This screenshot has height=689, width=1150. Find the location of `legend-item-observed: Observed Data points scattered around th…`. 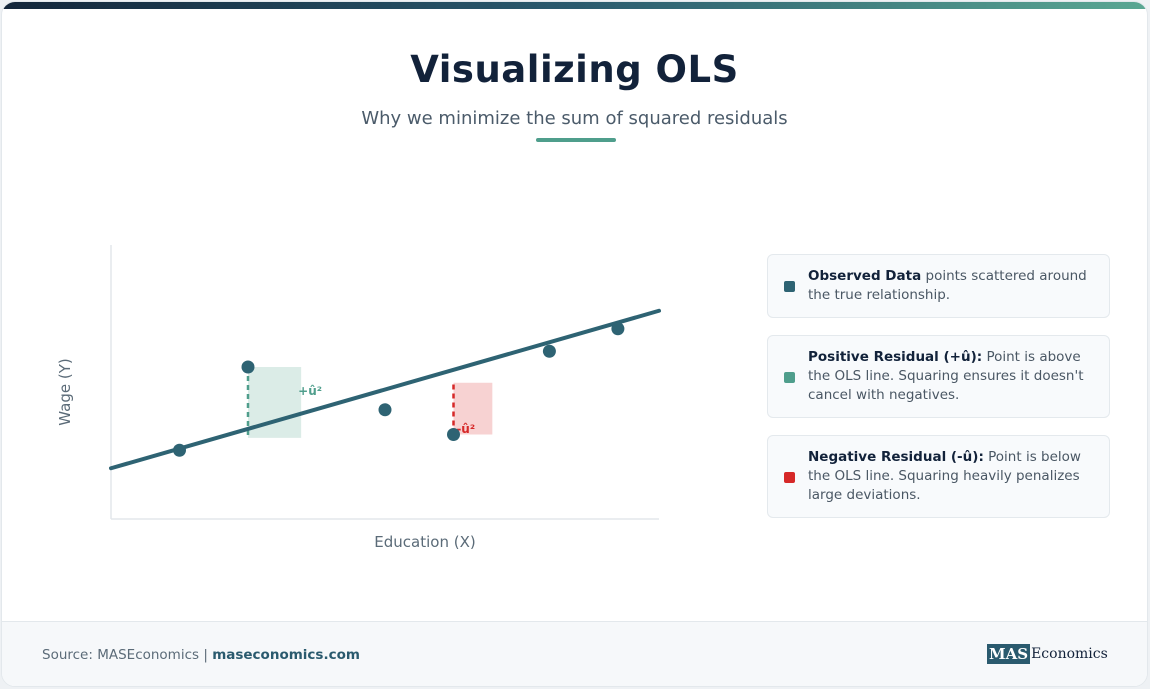

legend-item-observed: Observed Data points scattered around th… is located at coordinates (938, 286).